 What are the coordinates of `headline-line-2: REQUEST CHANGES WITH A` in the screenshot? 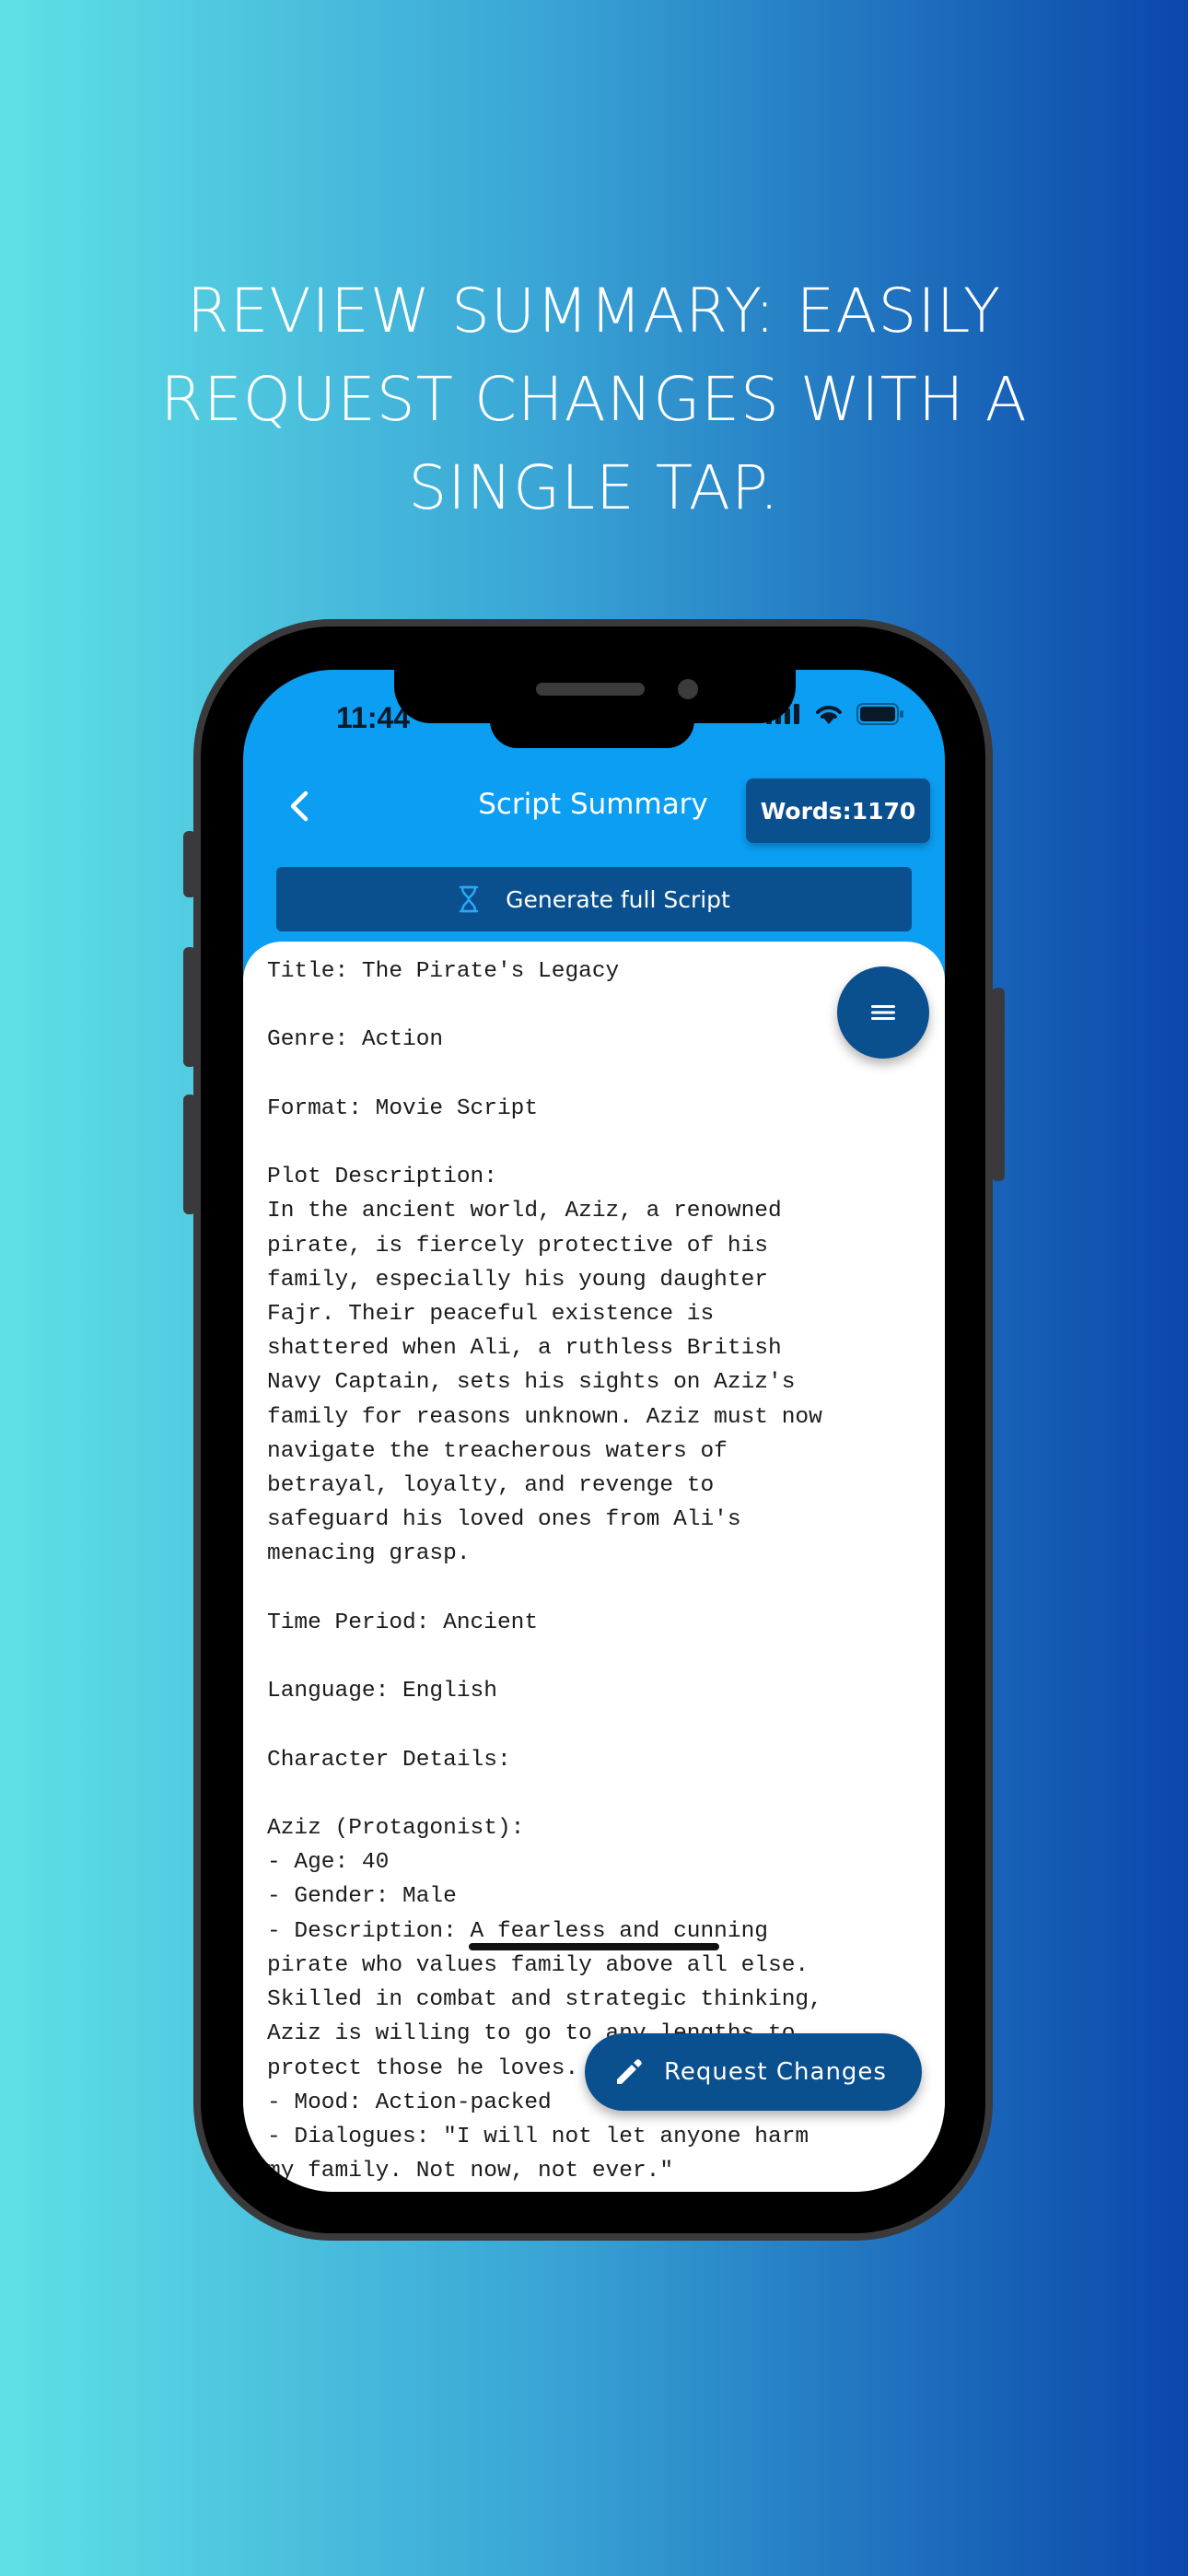 It's located at (594, 399).